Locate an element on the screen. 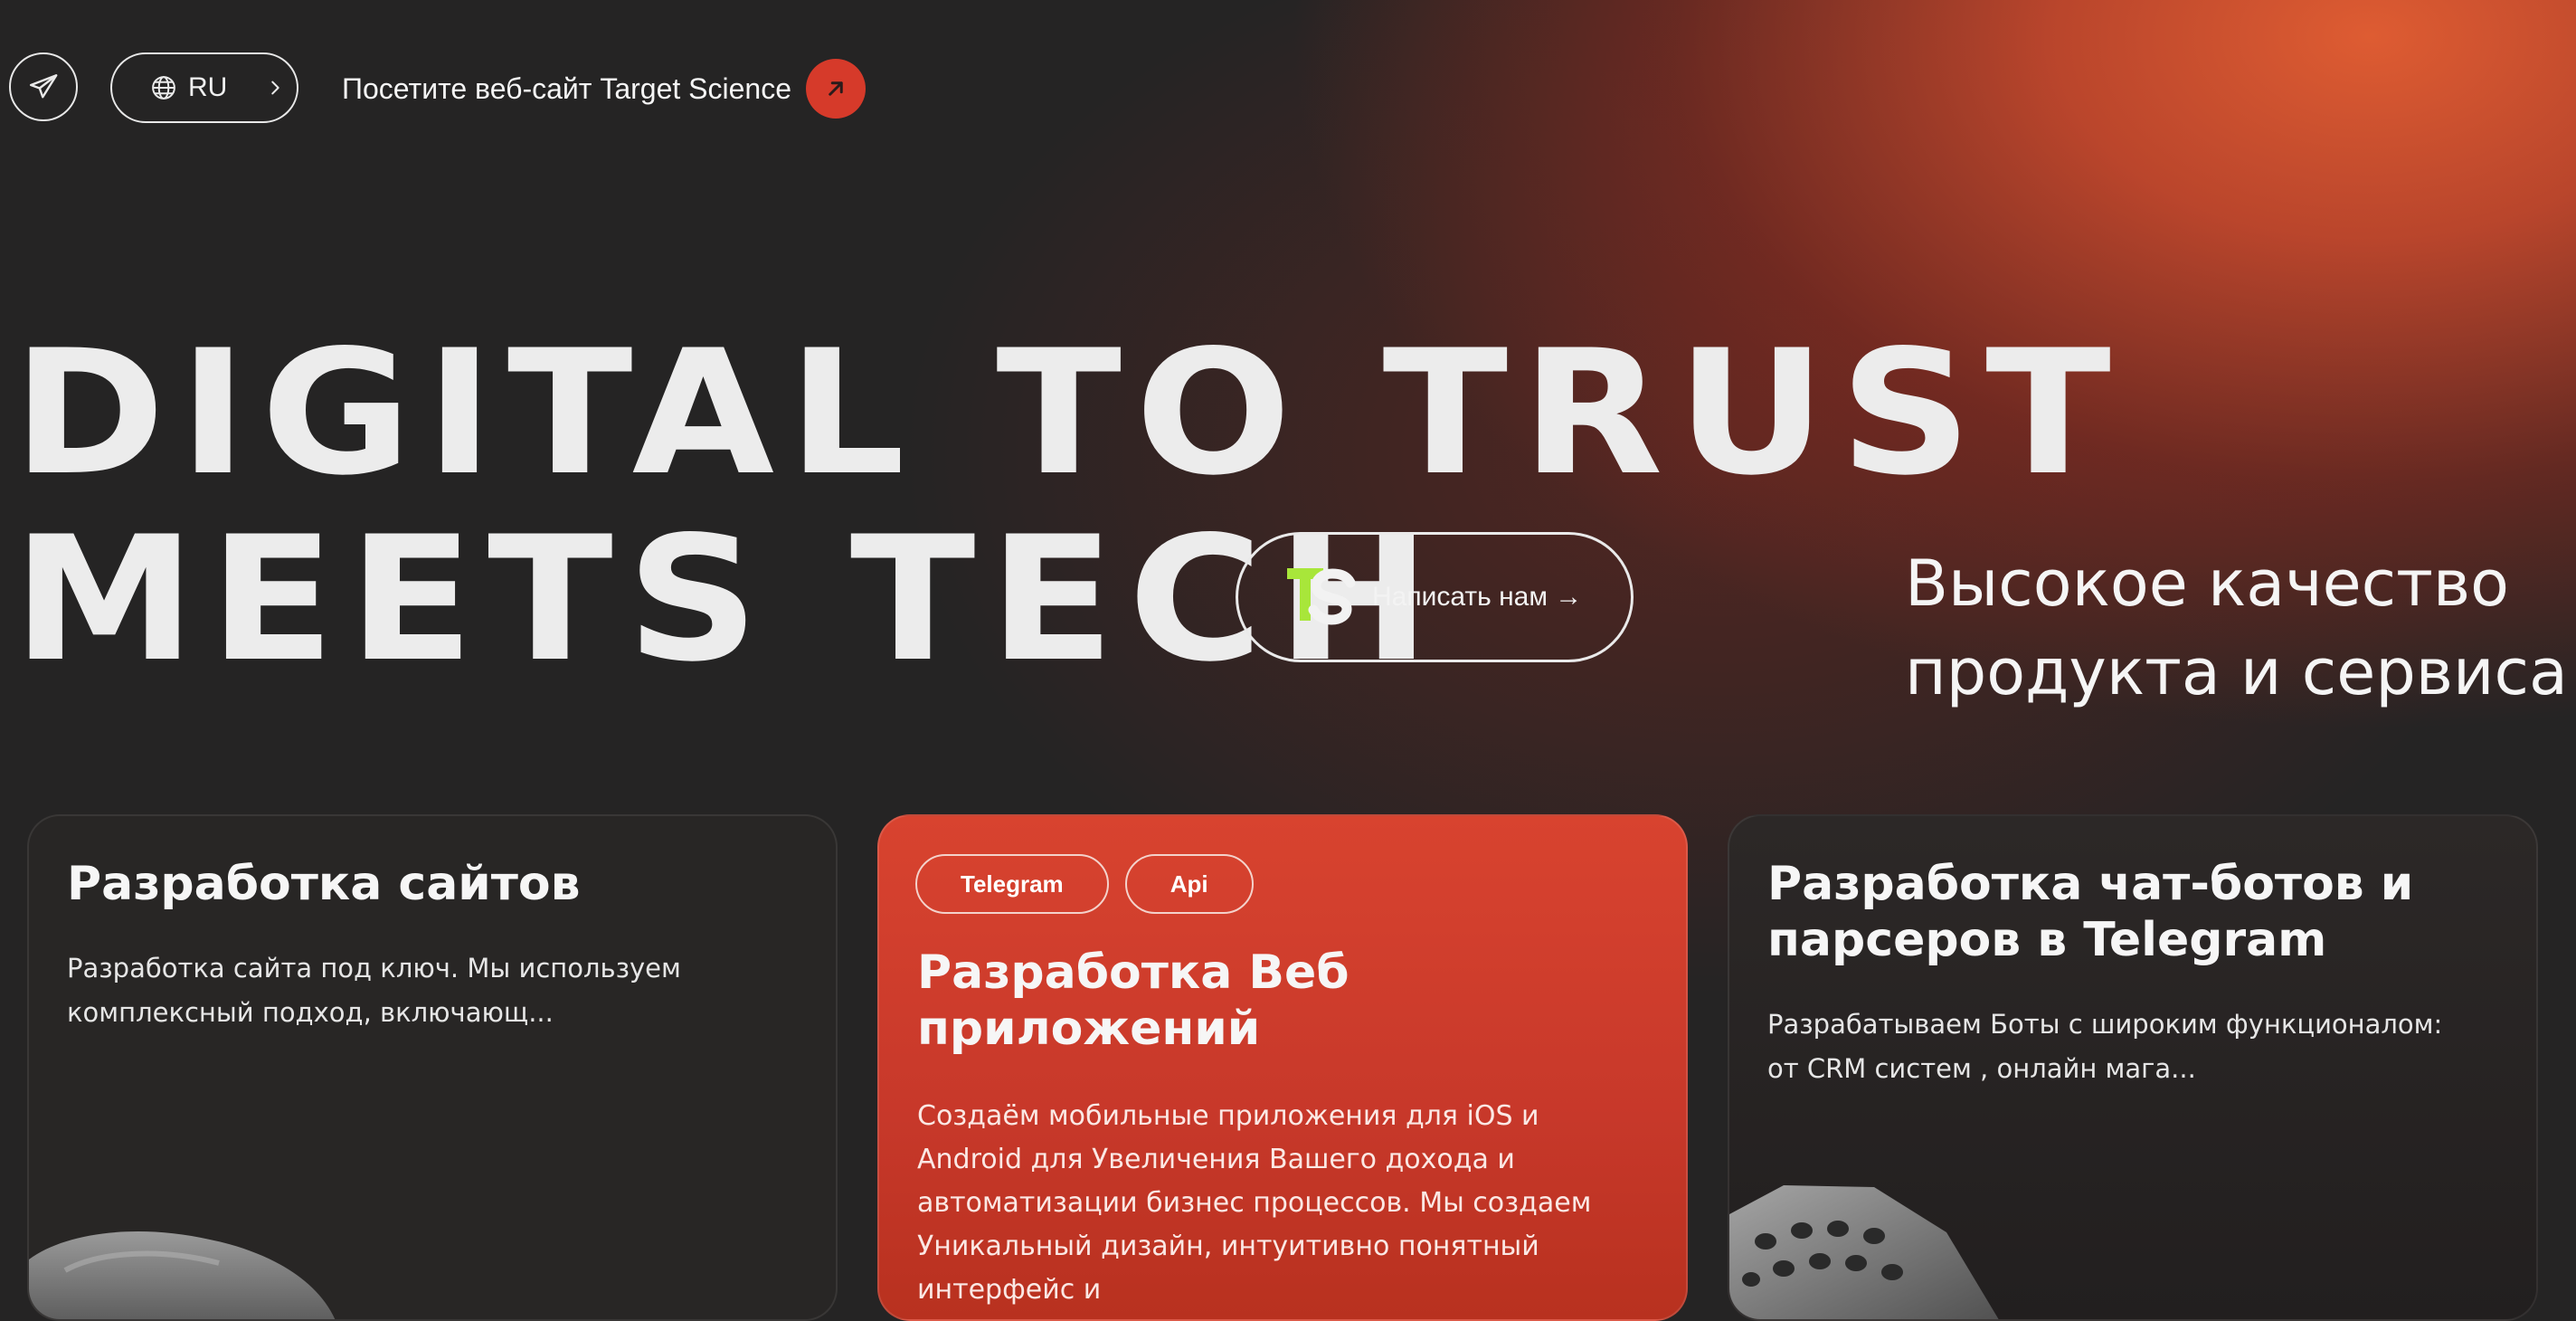 This screenshot has height=1321, width=2576. globe-icon is located at coordinates (164, 88).